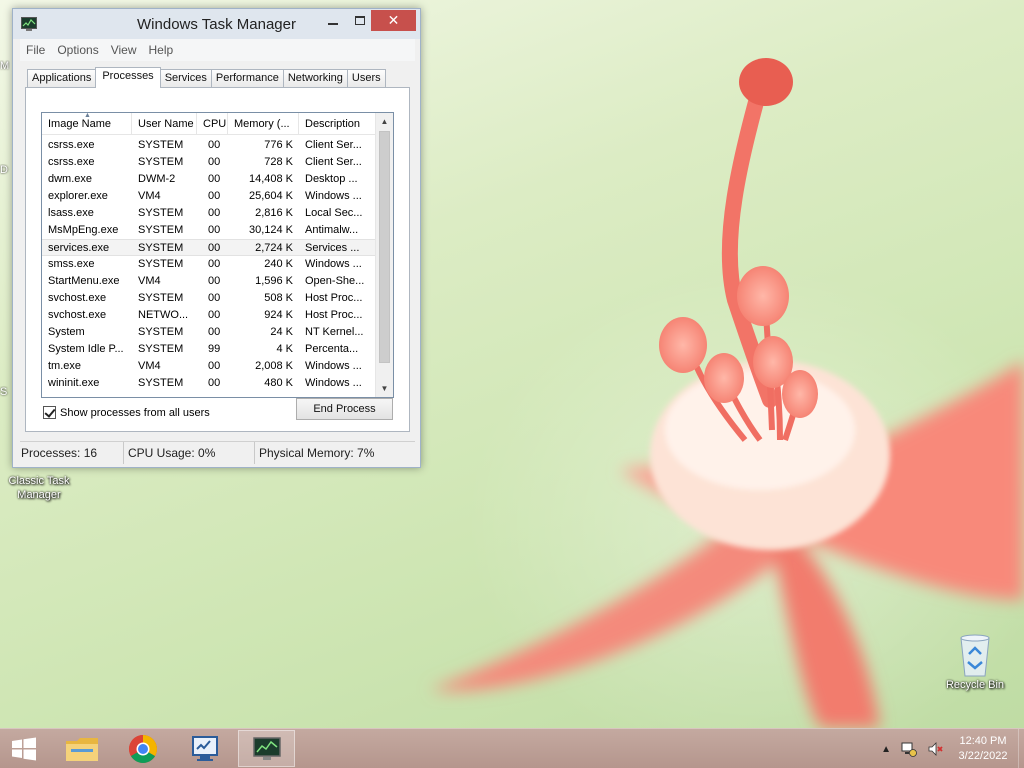 The image size is (1024, 768). What do you see at coordinates (274, 366) in the screenshot?
I see `process-memory: 2,008 K` at bounding box center [274, 366].